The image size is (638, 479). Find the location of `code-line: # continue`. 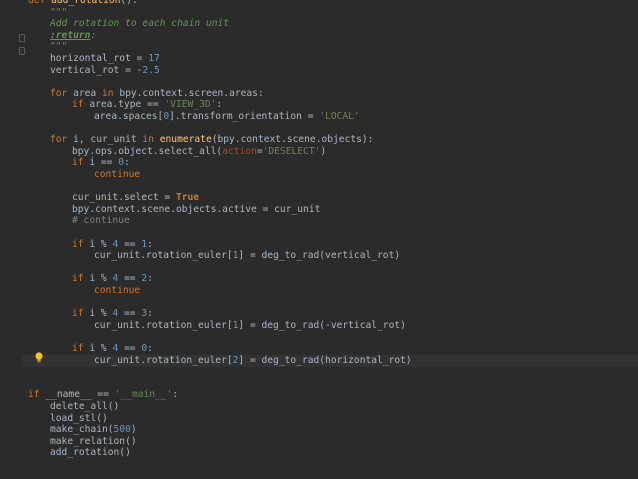

code-line: # continue is located at coordinates (79, 221).